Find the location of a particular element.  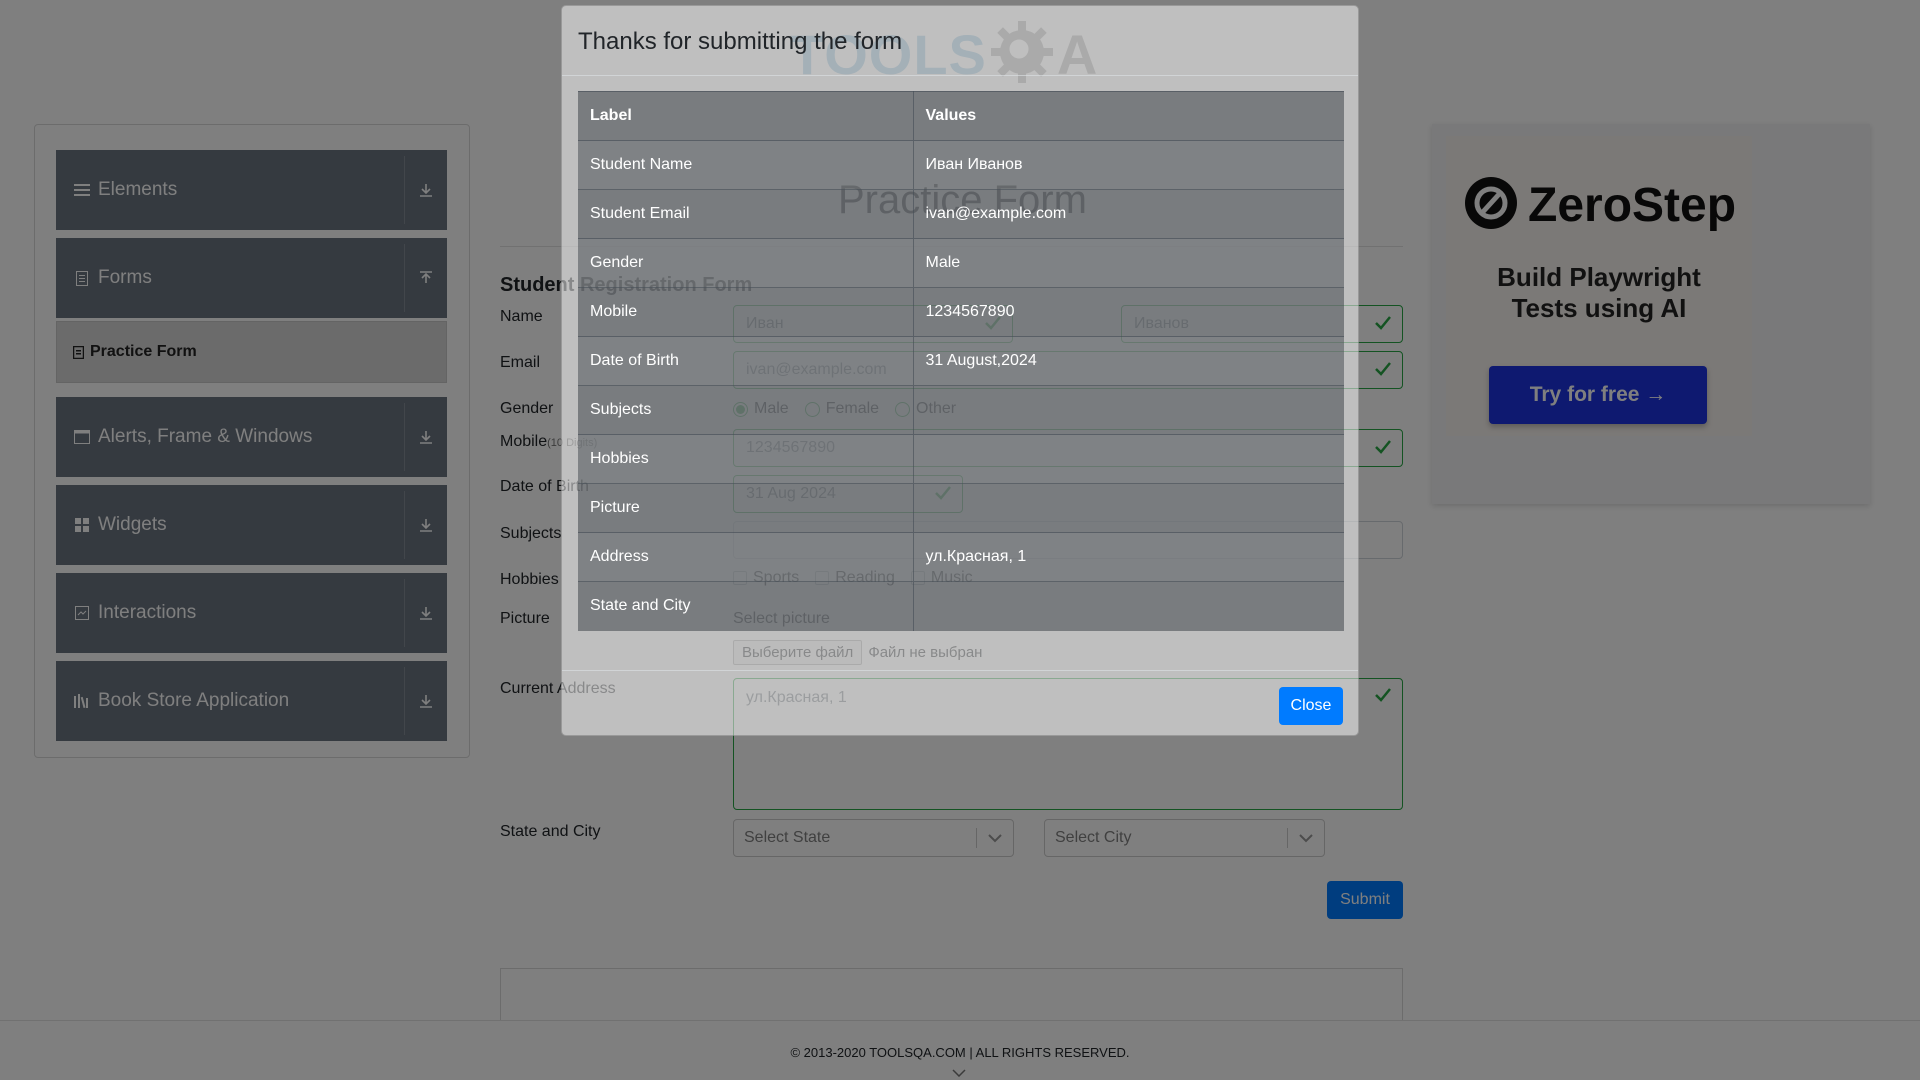

table-row: Subjects is located at coordinates (961, 410).